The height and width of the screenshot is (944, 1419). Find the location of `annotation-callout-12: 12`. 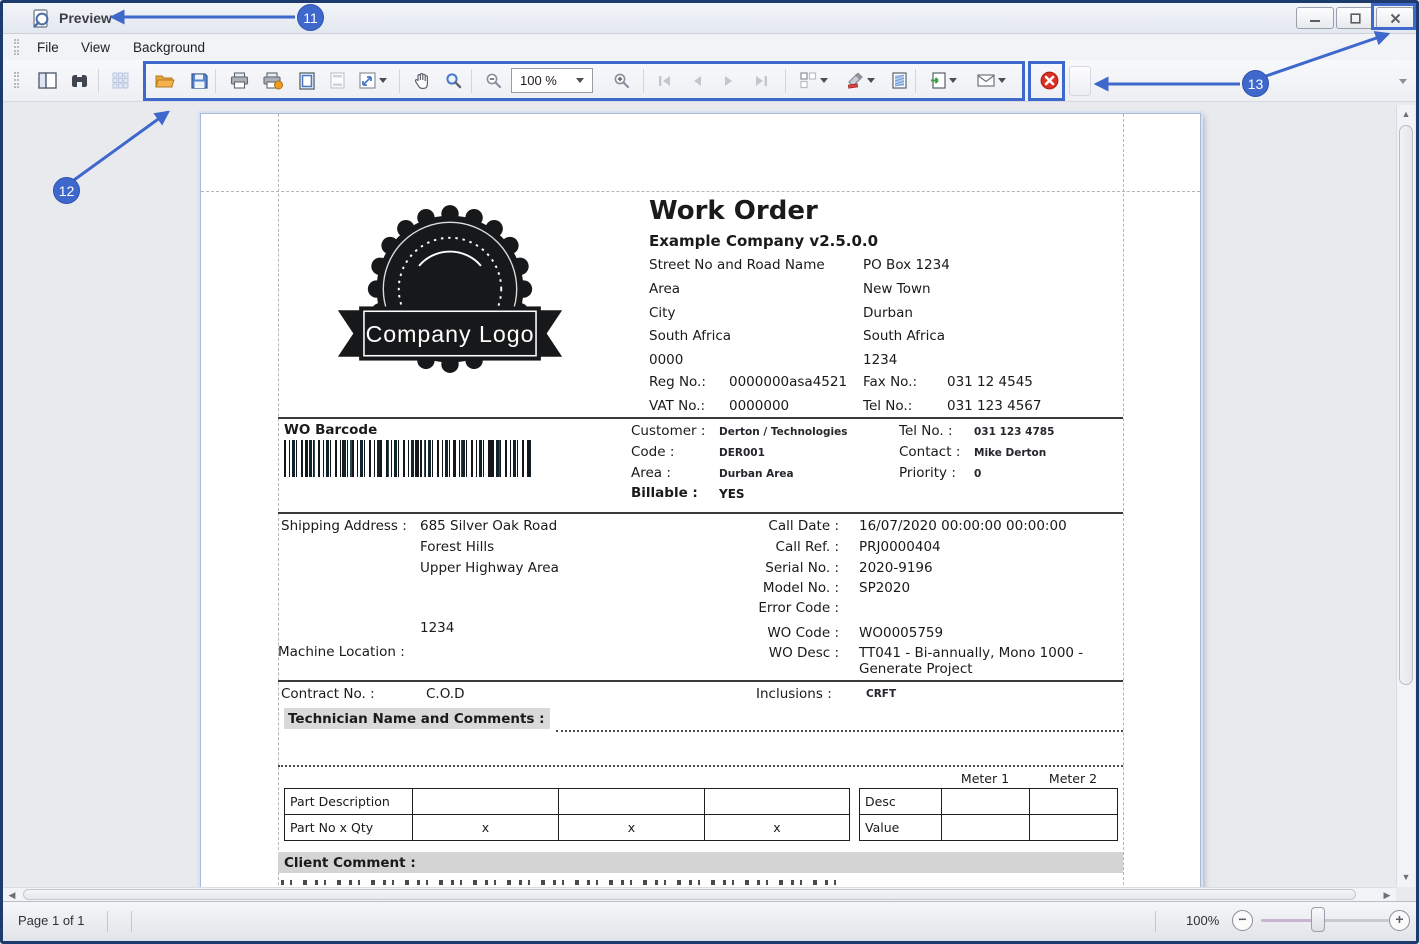

annotation-callout-12: 12 is located at coordinates (66, 190).